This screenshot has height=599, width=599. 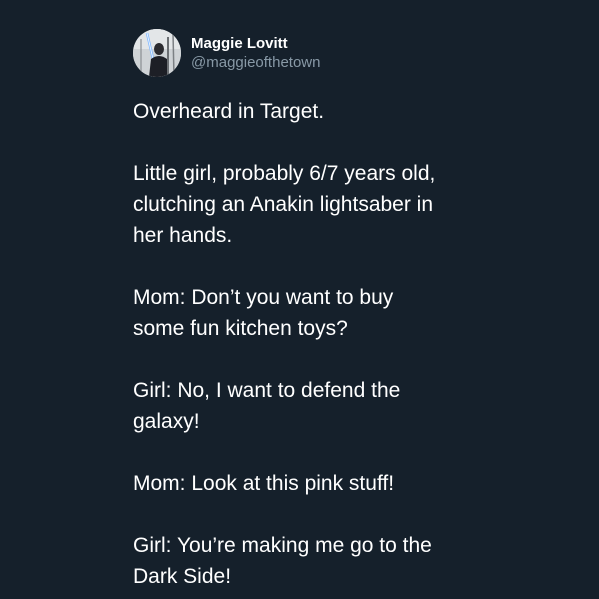 What do you see at coordinates (255, 43) in the screenshot?
I see `author-display-name: Maggie Lovitt` at bounding box center [255, 43].